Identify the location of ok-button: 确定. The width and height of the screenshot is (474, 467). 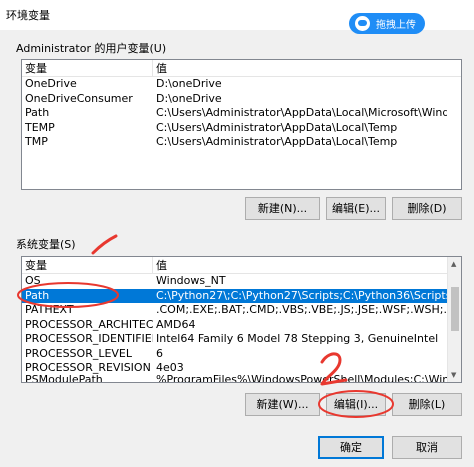
(351, 447).